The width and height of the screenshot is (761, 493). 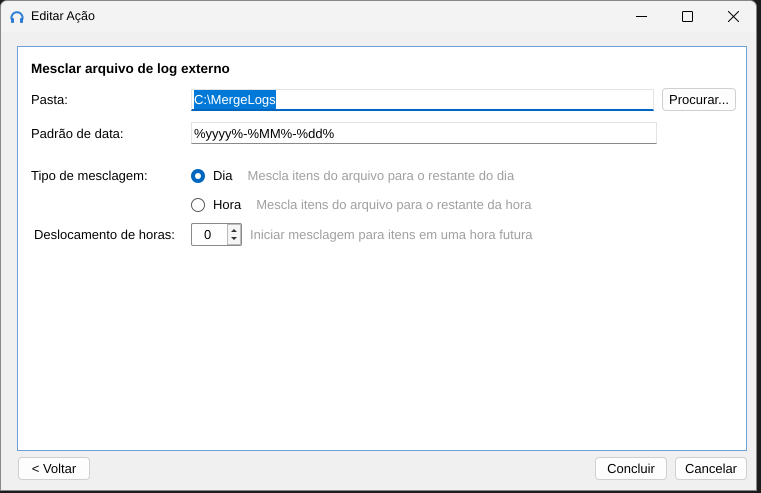 I want to click on radio-label: Hora, so click(x=227, y=204).